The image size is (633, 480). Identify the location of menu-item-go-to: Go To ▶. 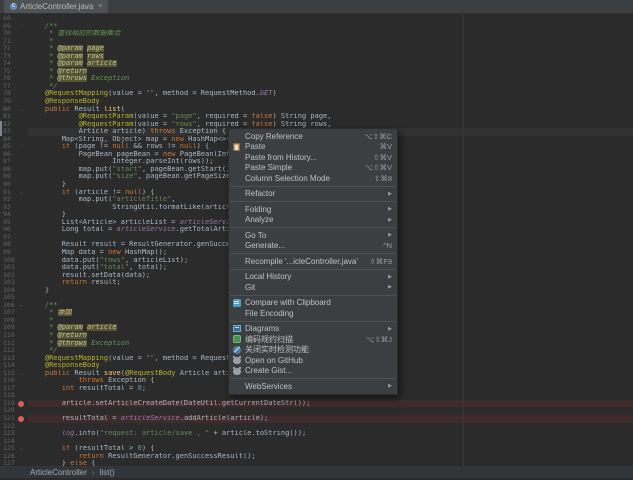
(313, 235).